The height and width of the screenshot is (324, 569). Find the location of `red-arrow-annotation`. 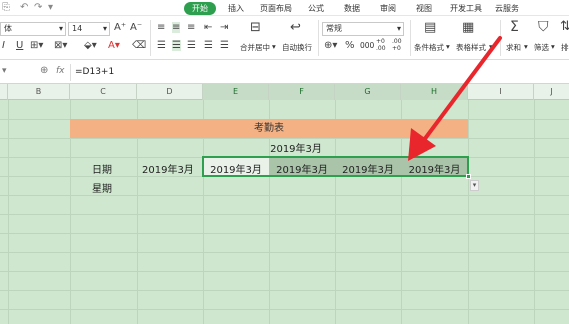

red-arrow-annotation is located at coordinates (455, 98).